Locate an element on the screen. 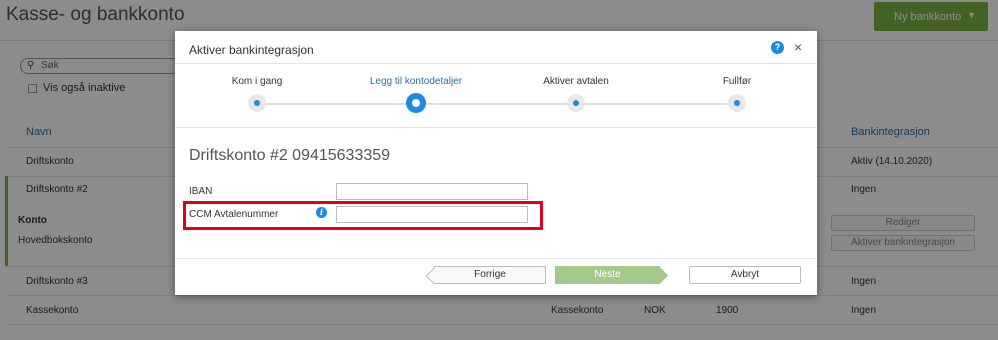 This screenshot has width=998, height=340. step-1: Kom i gang is located at coordinates (257, 94).